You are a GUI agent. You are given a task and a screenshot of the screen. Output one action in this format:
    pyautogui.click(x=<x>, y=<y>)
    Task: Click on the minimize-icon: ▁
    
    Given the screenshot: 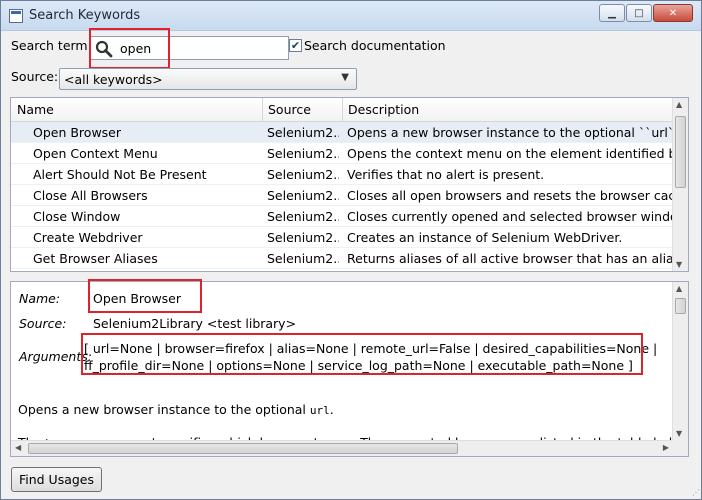 What is the action you would take?
    pyautogui.click(x=612, y=13)
    